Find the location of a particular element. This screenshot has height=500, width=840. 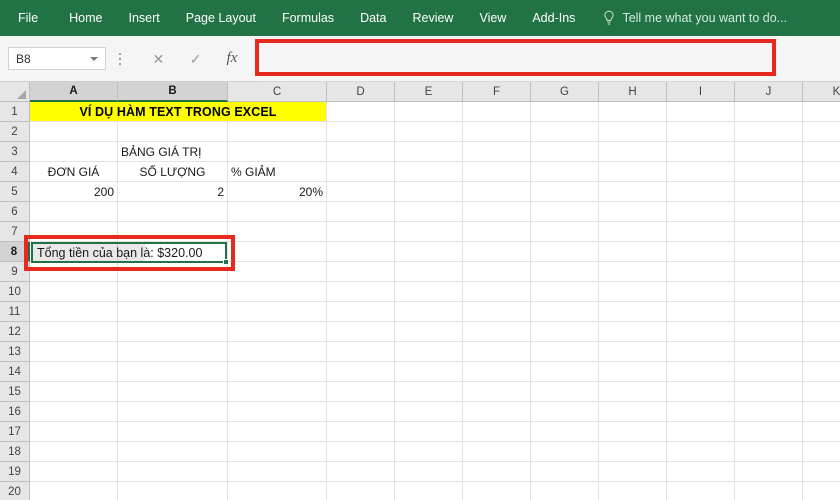

cell-h15 is located at coordinates (633, 392).